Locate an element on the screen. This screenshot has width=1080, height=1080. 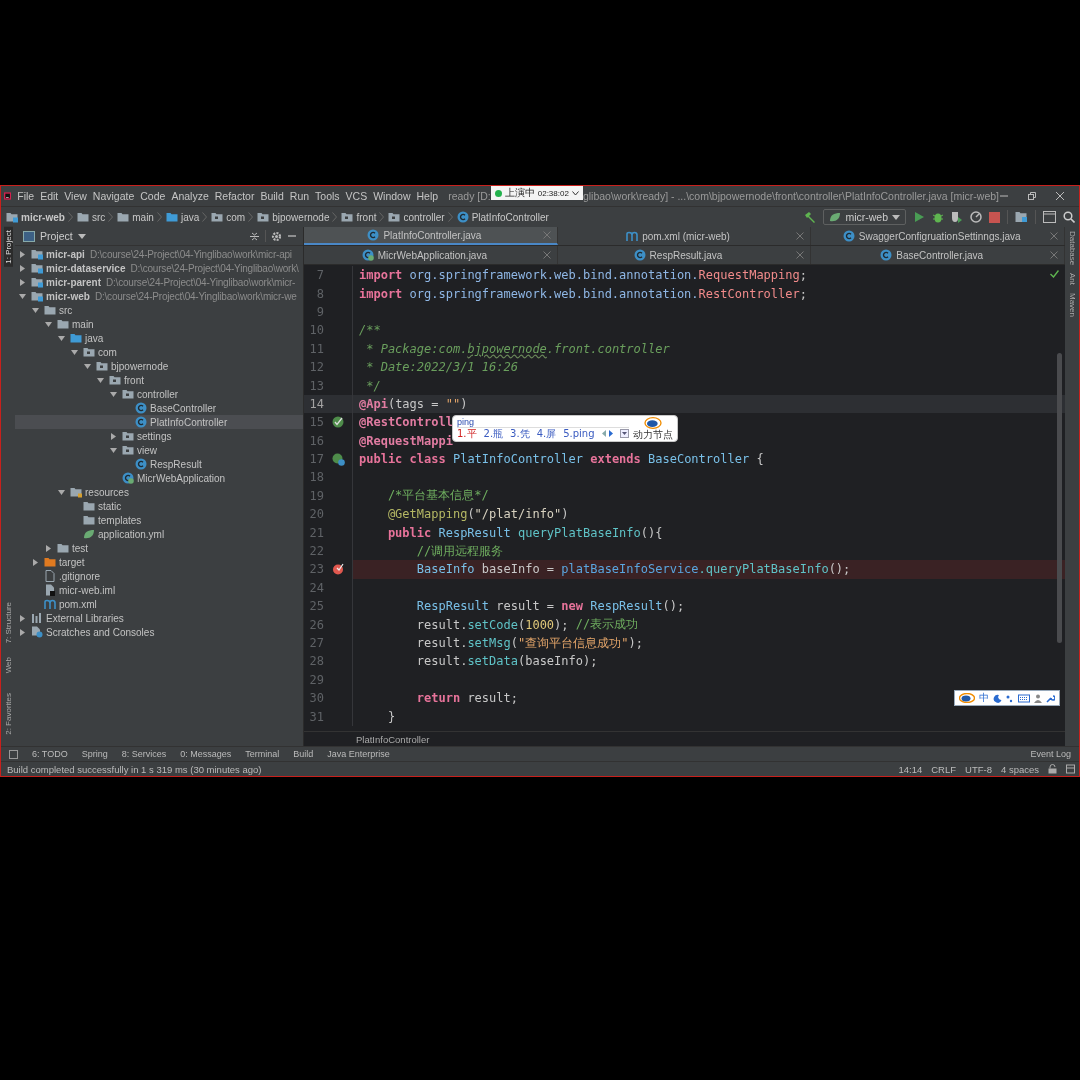
status-item: 14:14 is located at coordinates (910, 769).